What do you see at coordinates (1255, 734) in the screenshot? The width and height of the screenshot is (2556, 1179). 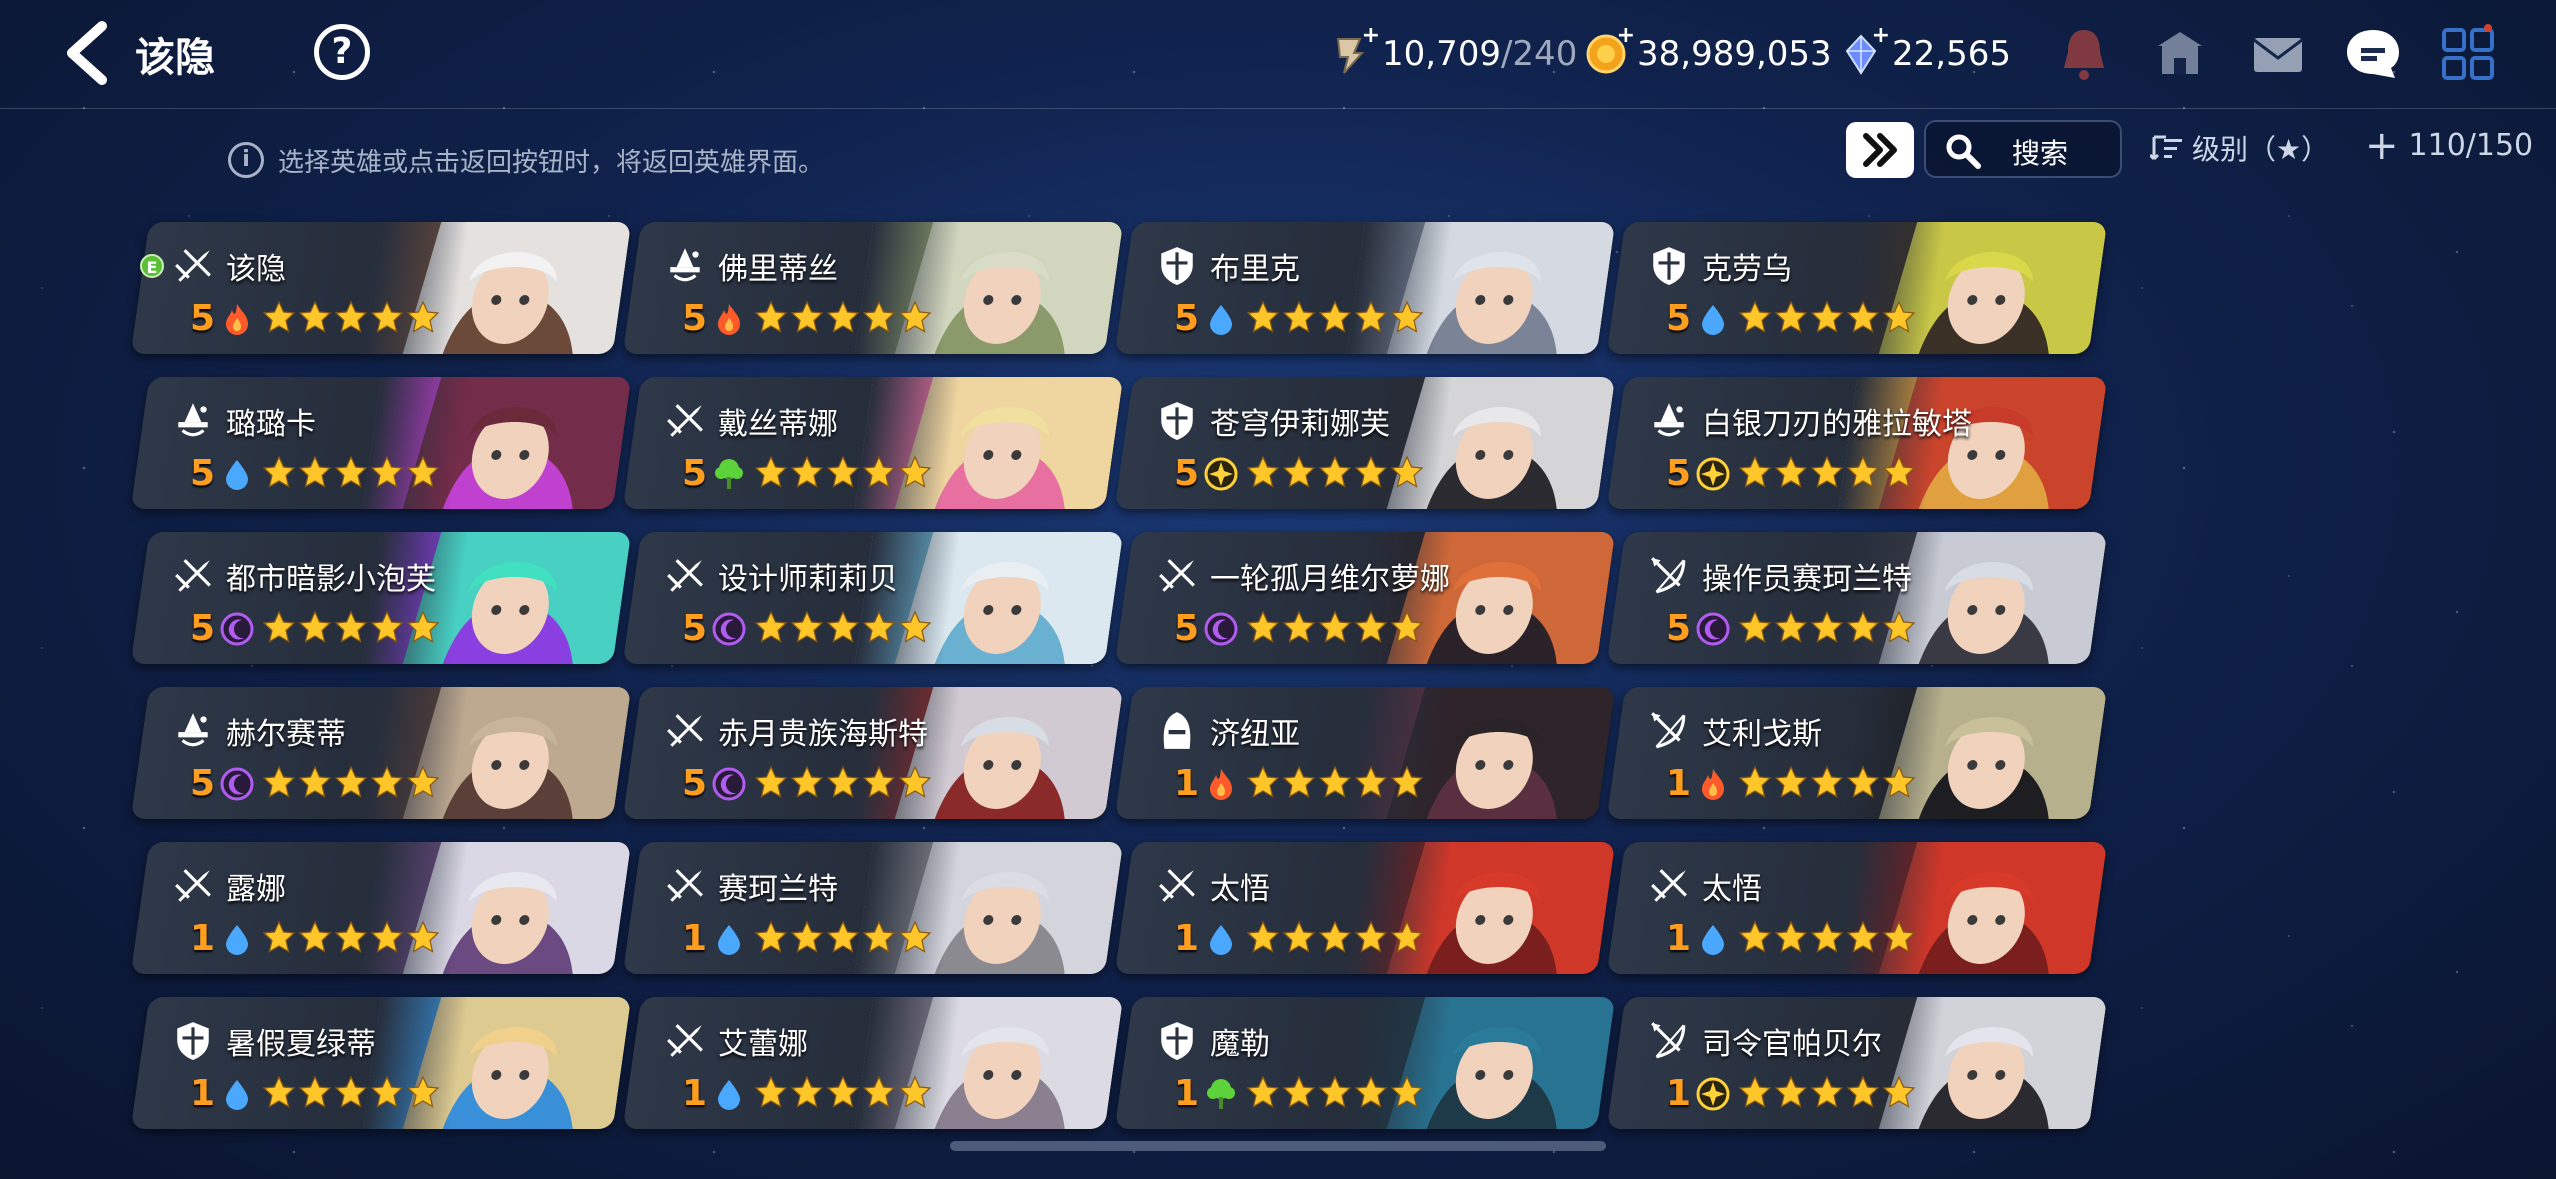 I see `hero-name: 济纽亚` at bounding box center [1255, 734].